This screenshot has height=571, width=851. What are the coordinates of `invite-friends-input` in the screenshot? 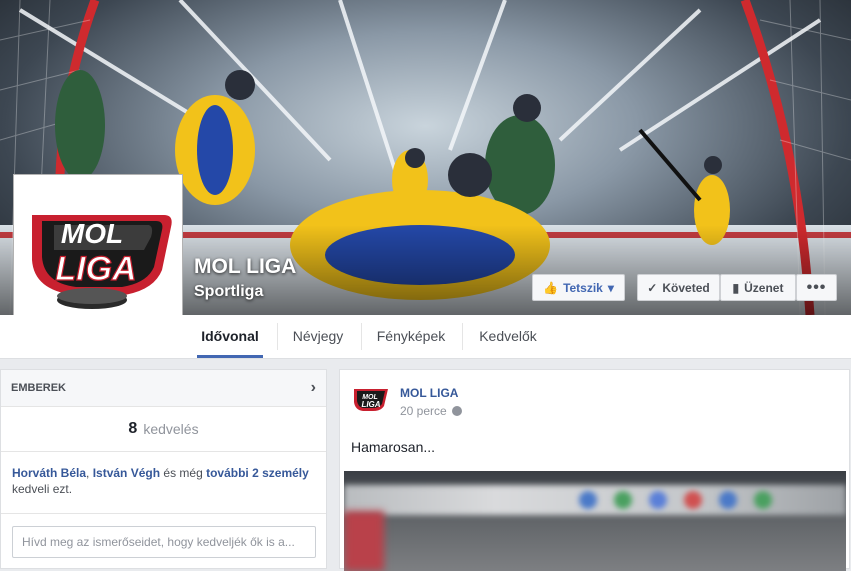 It's located at (164, 542).